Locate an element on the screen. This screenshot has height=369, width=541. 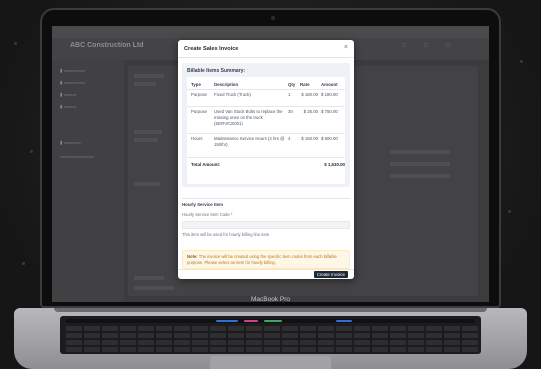
device-brand-label: MacBook Pro is located at coordinates (270, 299).